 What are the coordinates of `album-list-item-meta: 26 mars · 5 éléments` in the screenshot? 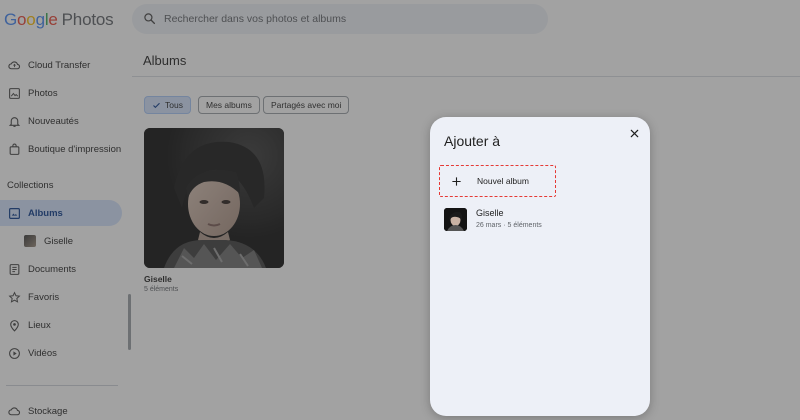 It's located at (509, 225).